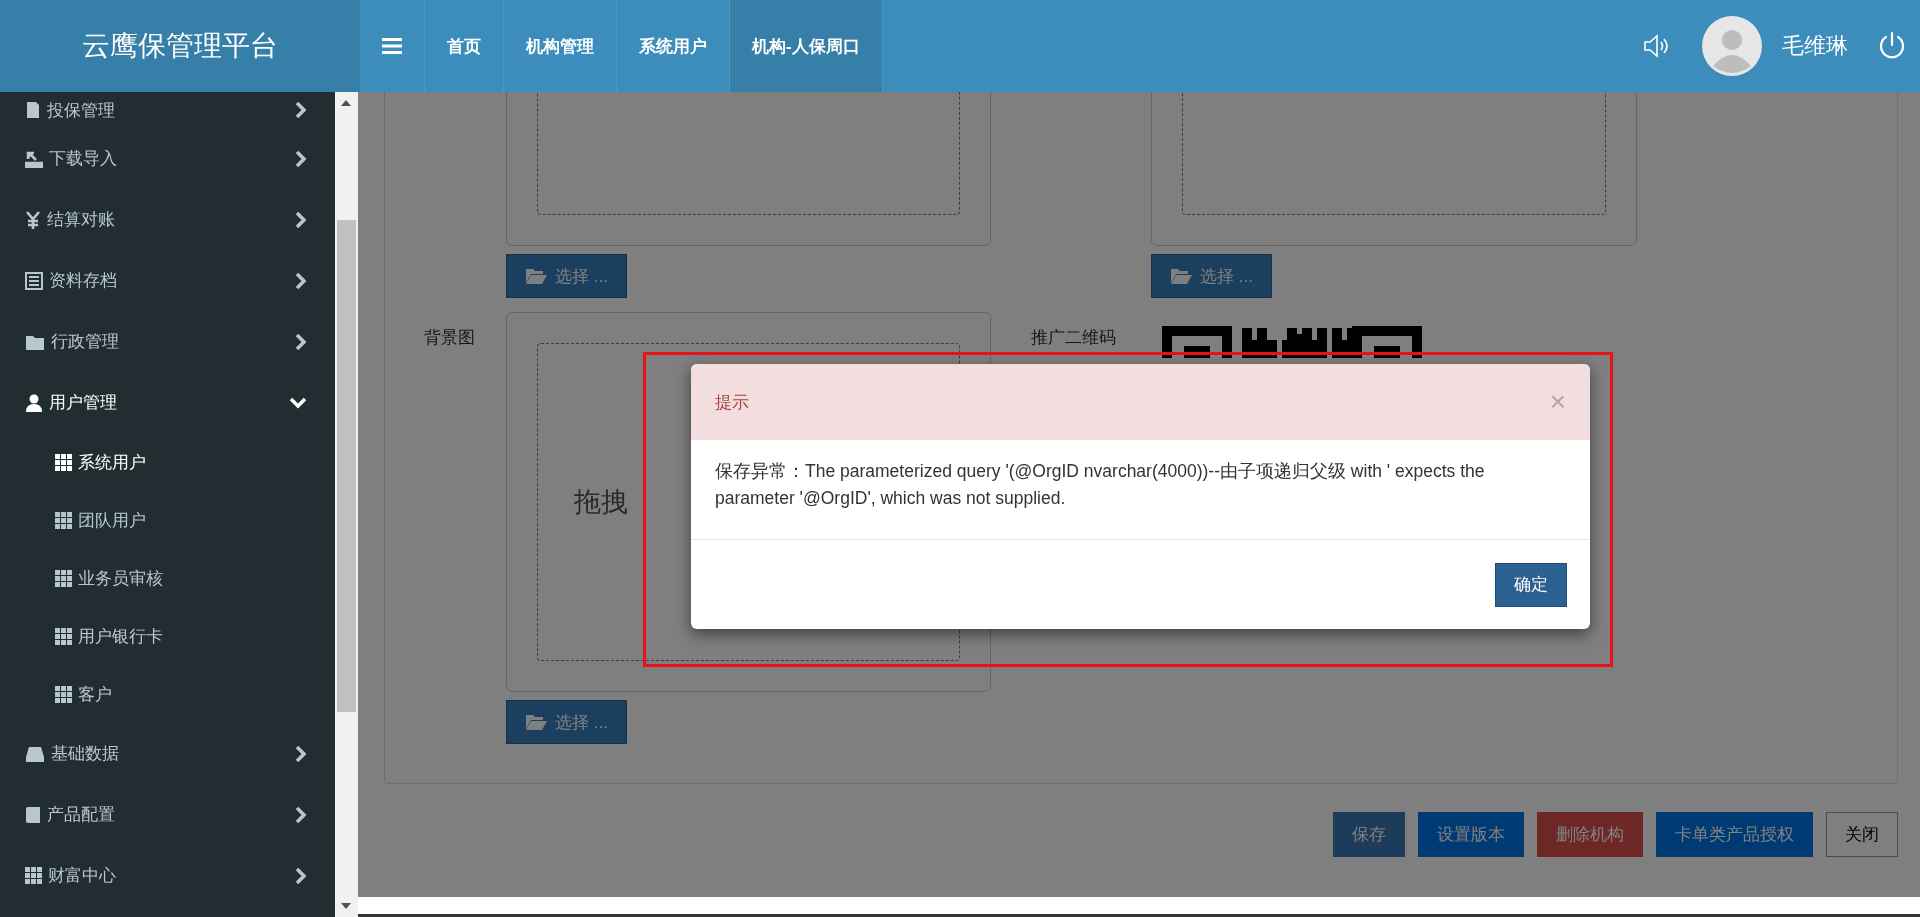 This screenshot has height=917, width=1920. I want to click on yen-icon, so click(33, 219).